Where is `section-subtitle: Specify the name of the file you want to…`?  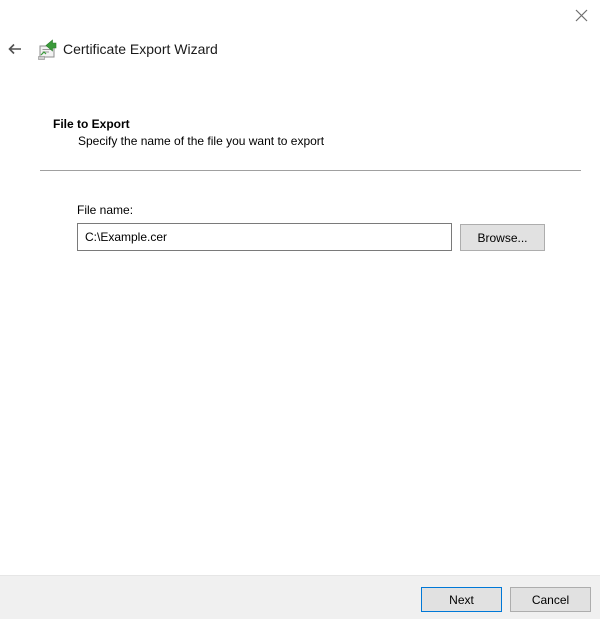
section-subtitle: Specify the name of the file you want to… is located at coordinates (201, 141).